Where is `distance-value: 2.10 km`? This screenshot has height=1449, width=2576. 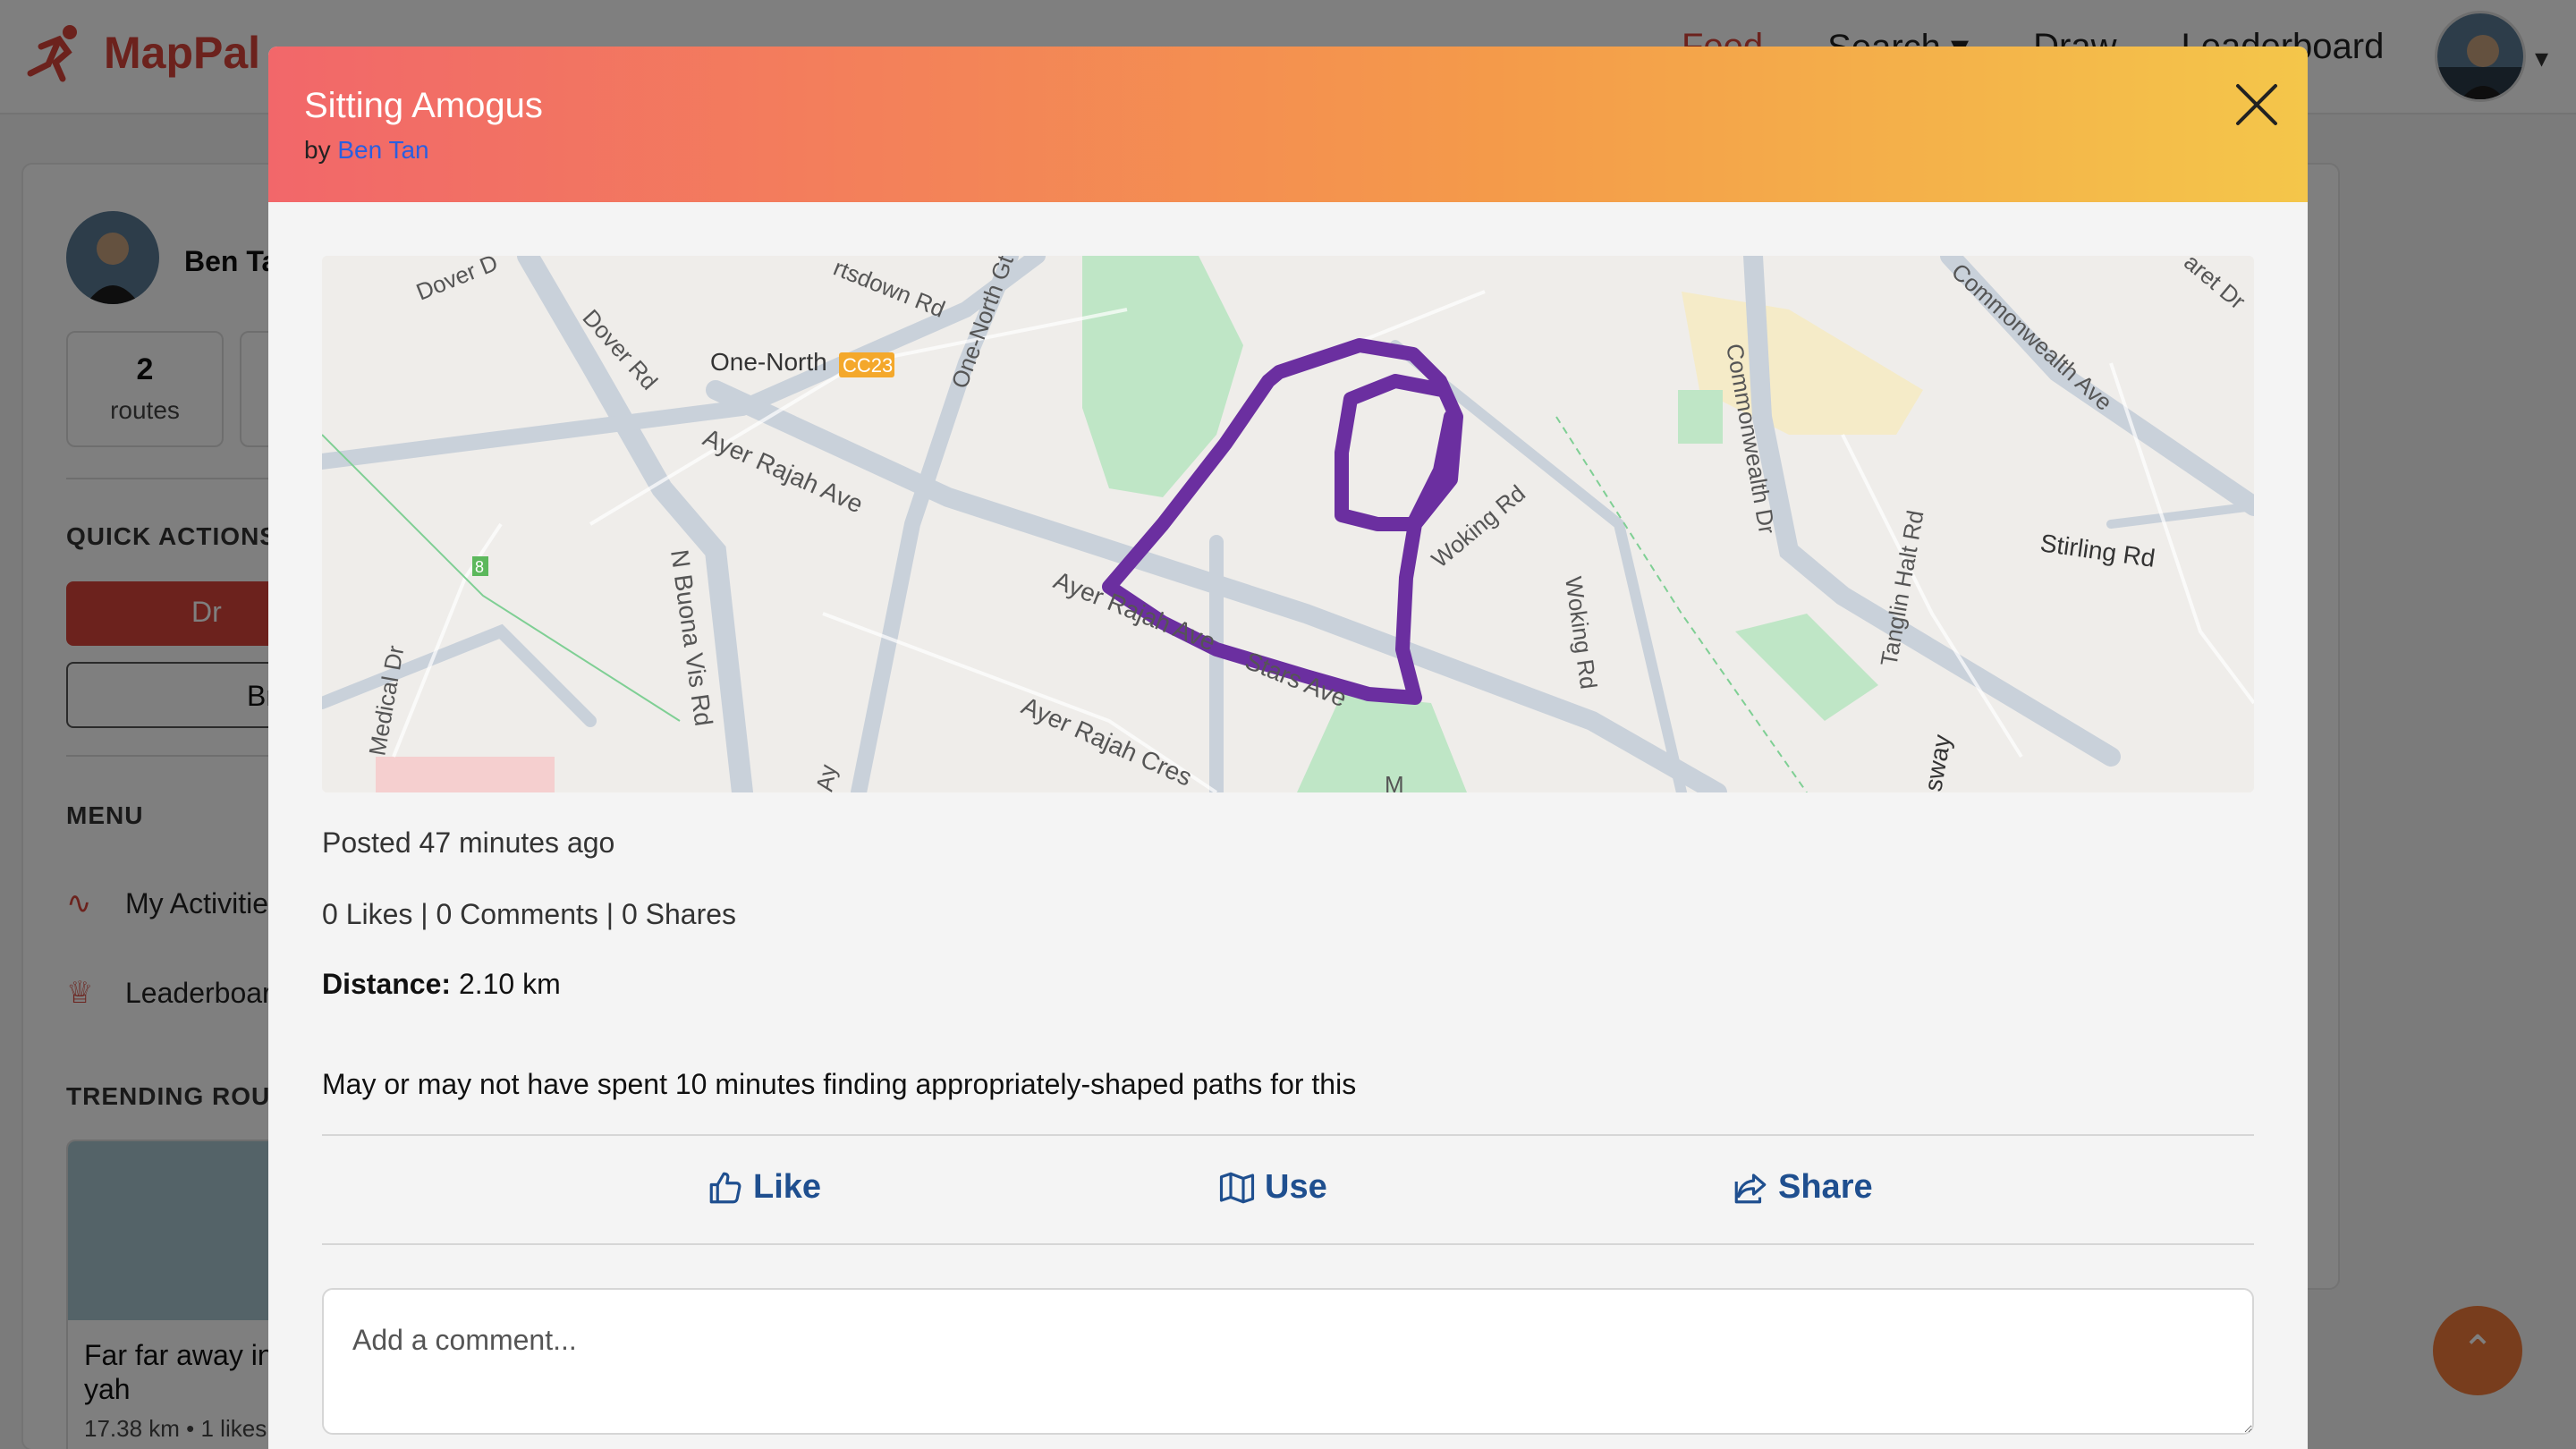 distance-value: 2.10 km is located at coordinates (509, 984).